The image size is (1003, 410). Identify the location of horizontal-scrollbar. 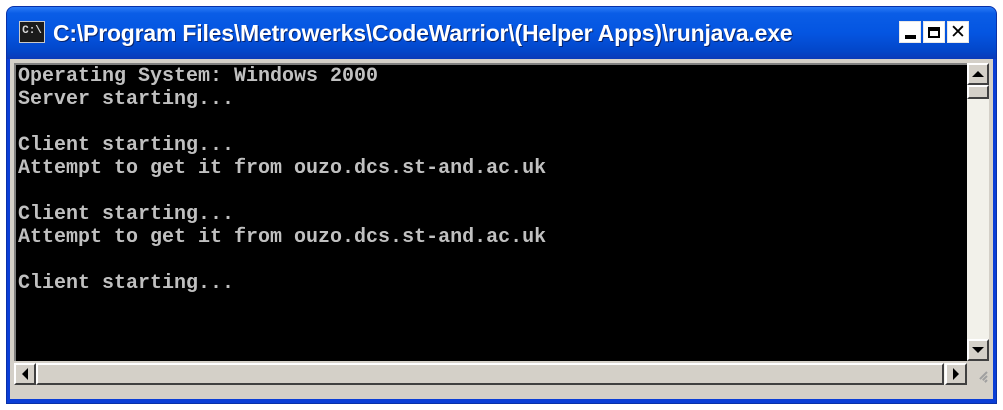
(490, 374).